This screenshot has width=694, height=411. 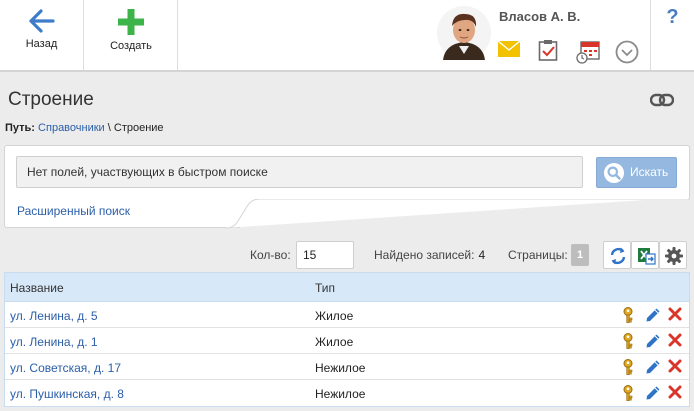 I want to click on table-row: ул. Советская, д. 17 Нежилое, so click(x=347, y=367).